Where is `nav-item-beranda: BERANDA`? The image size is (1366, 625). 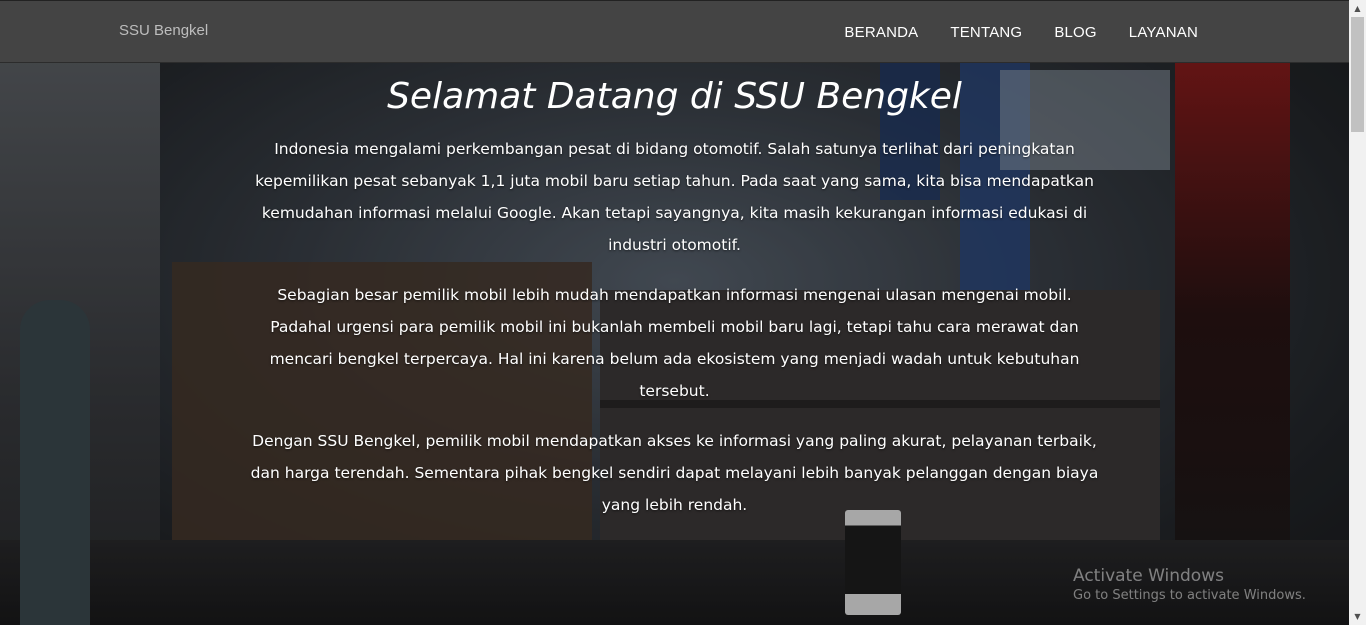
nav-item-beranda: BERANDA is located at coordinates (881, 32).